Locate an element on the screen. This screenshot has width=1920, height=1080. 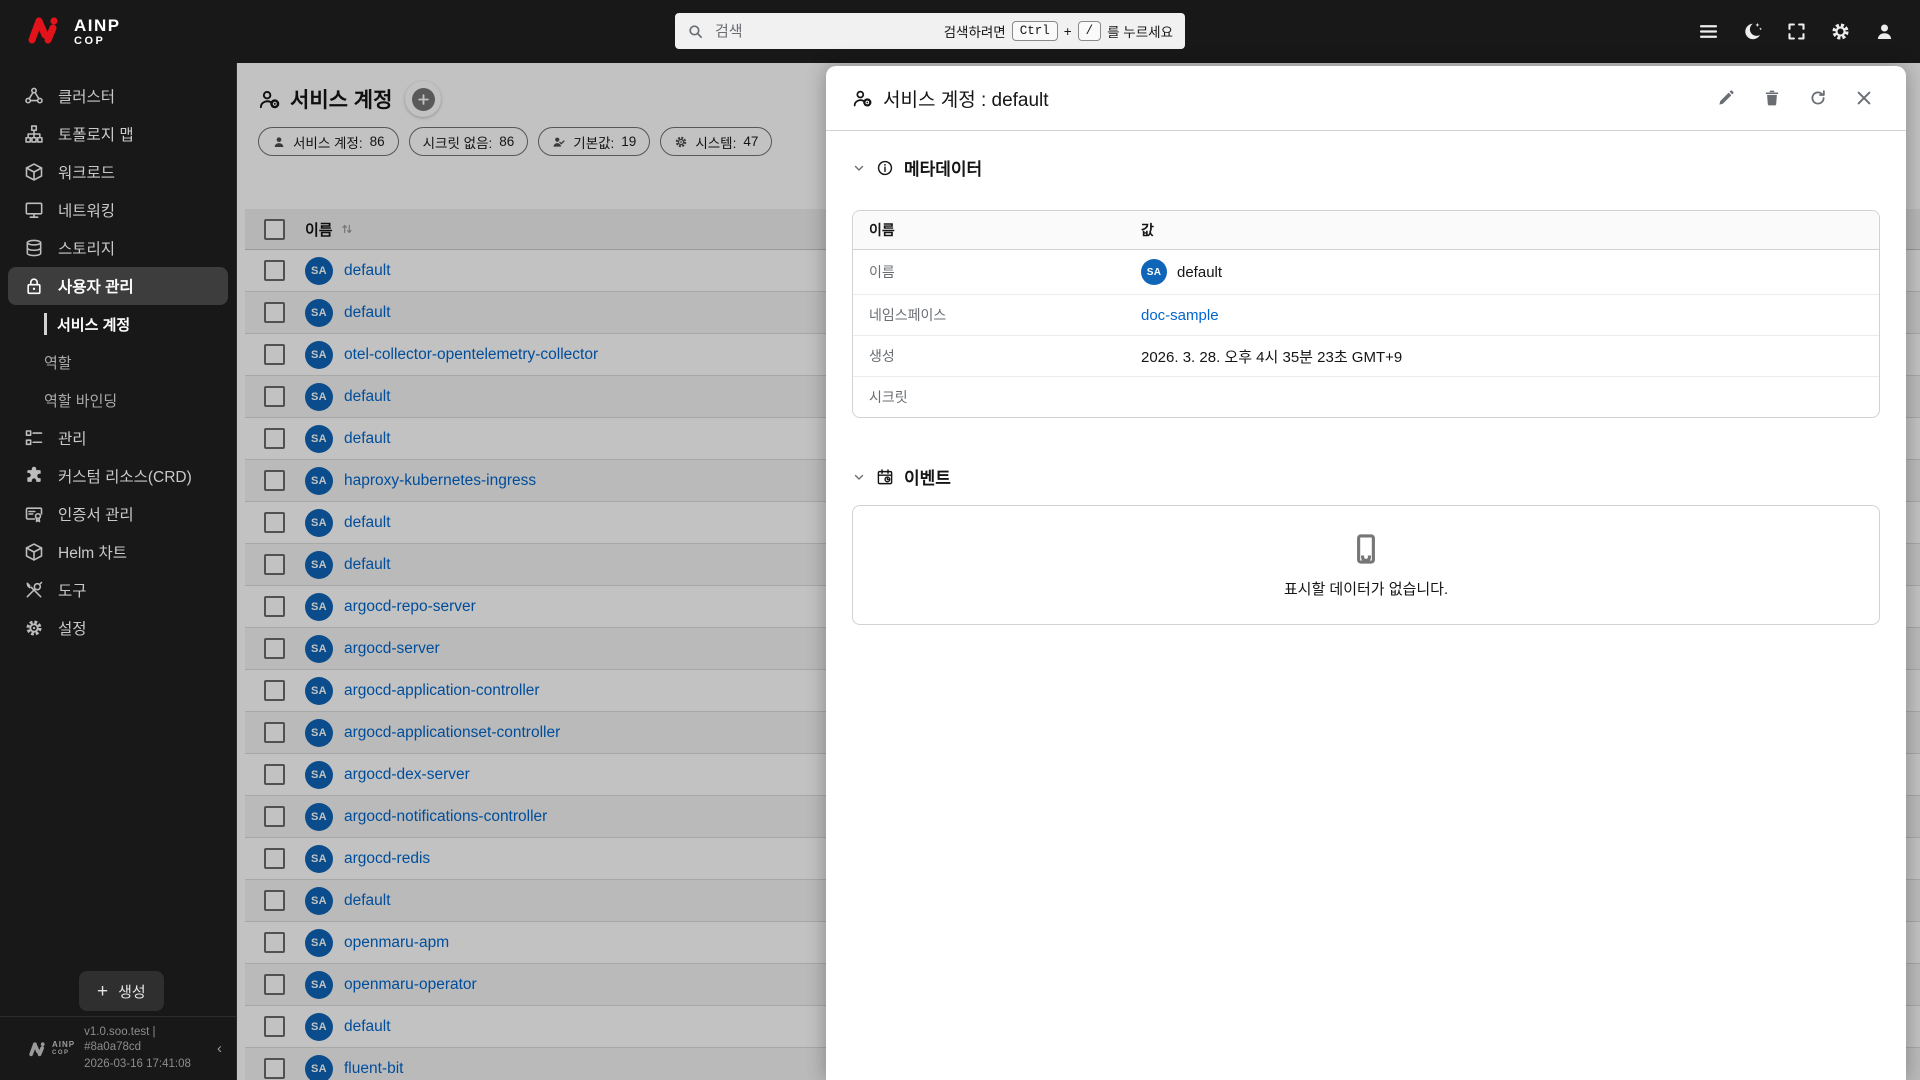
events-section-header: 이벤트 is located at coordinates (1366, 476).